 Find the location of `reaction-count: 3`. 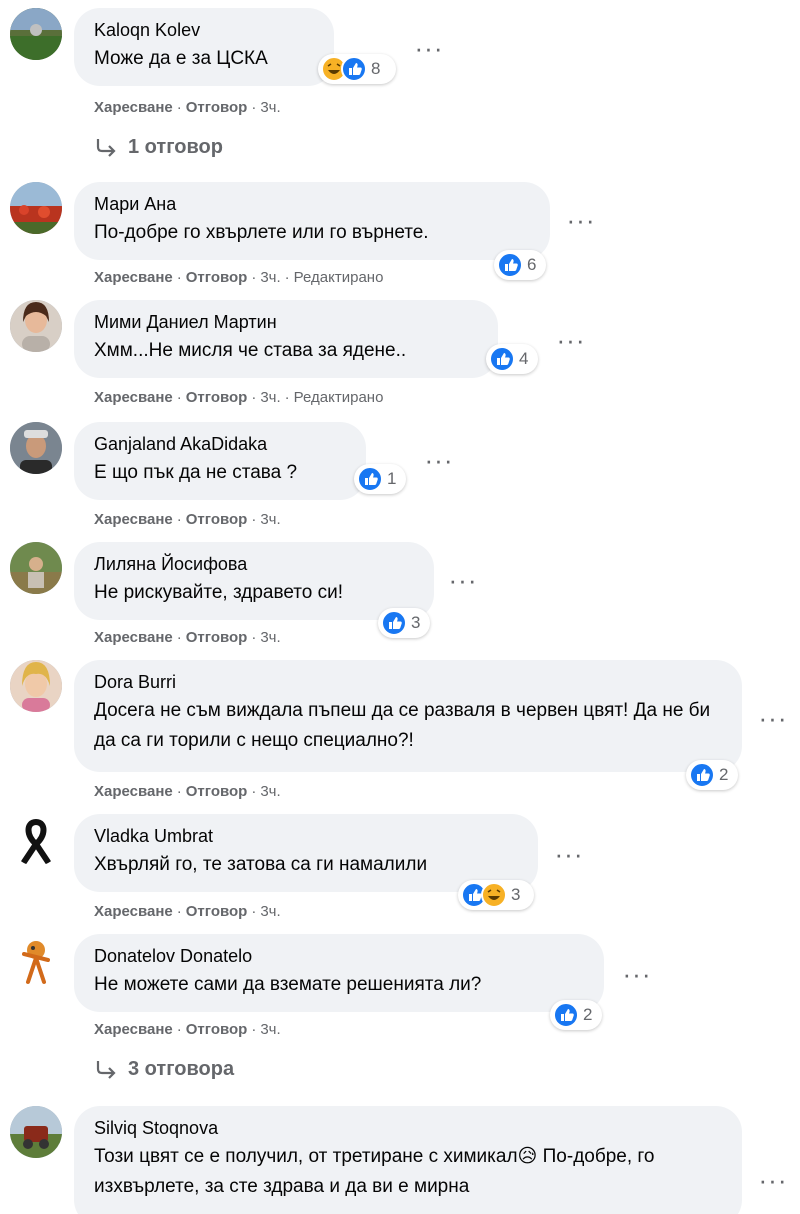

reaction-count: 3 is located at coordinates (416, 622).